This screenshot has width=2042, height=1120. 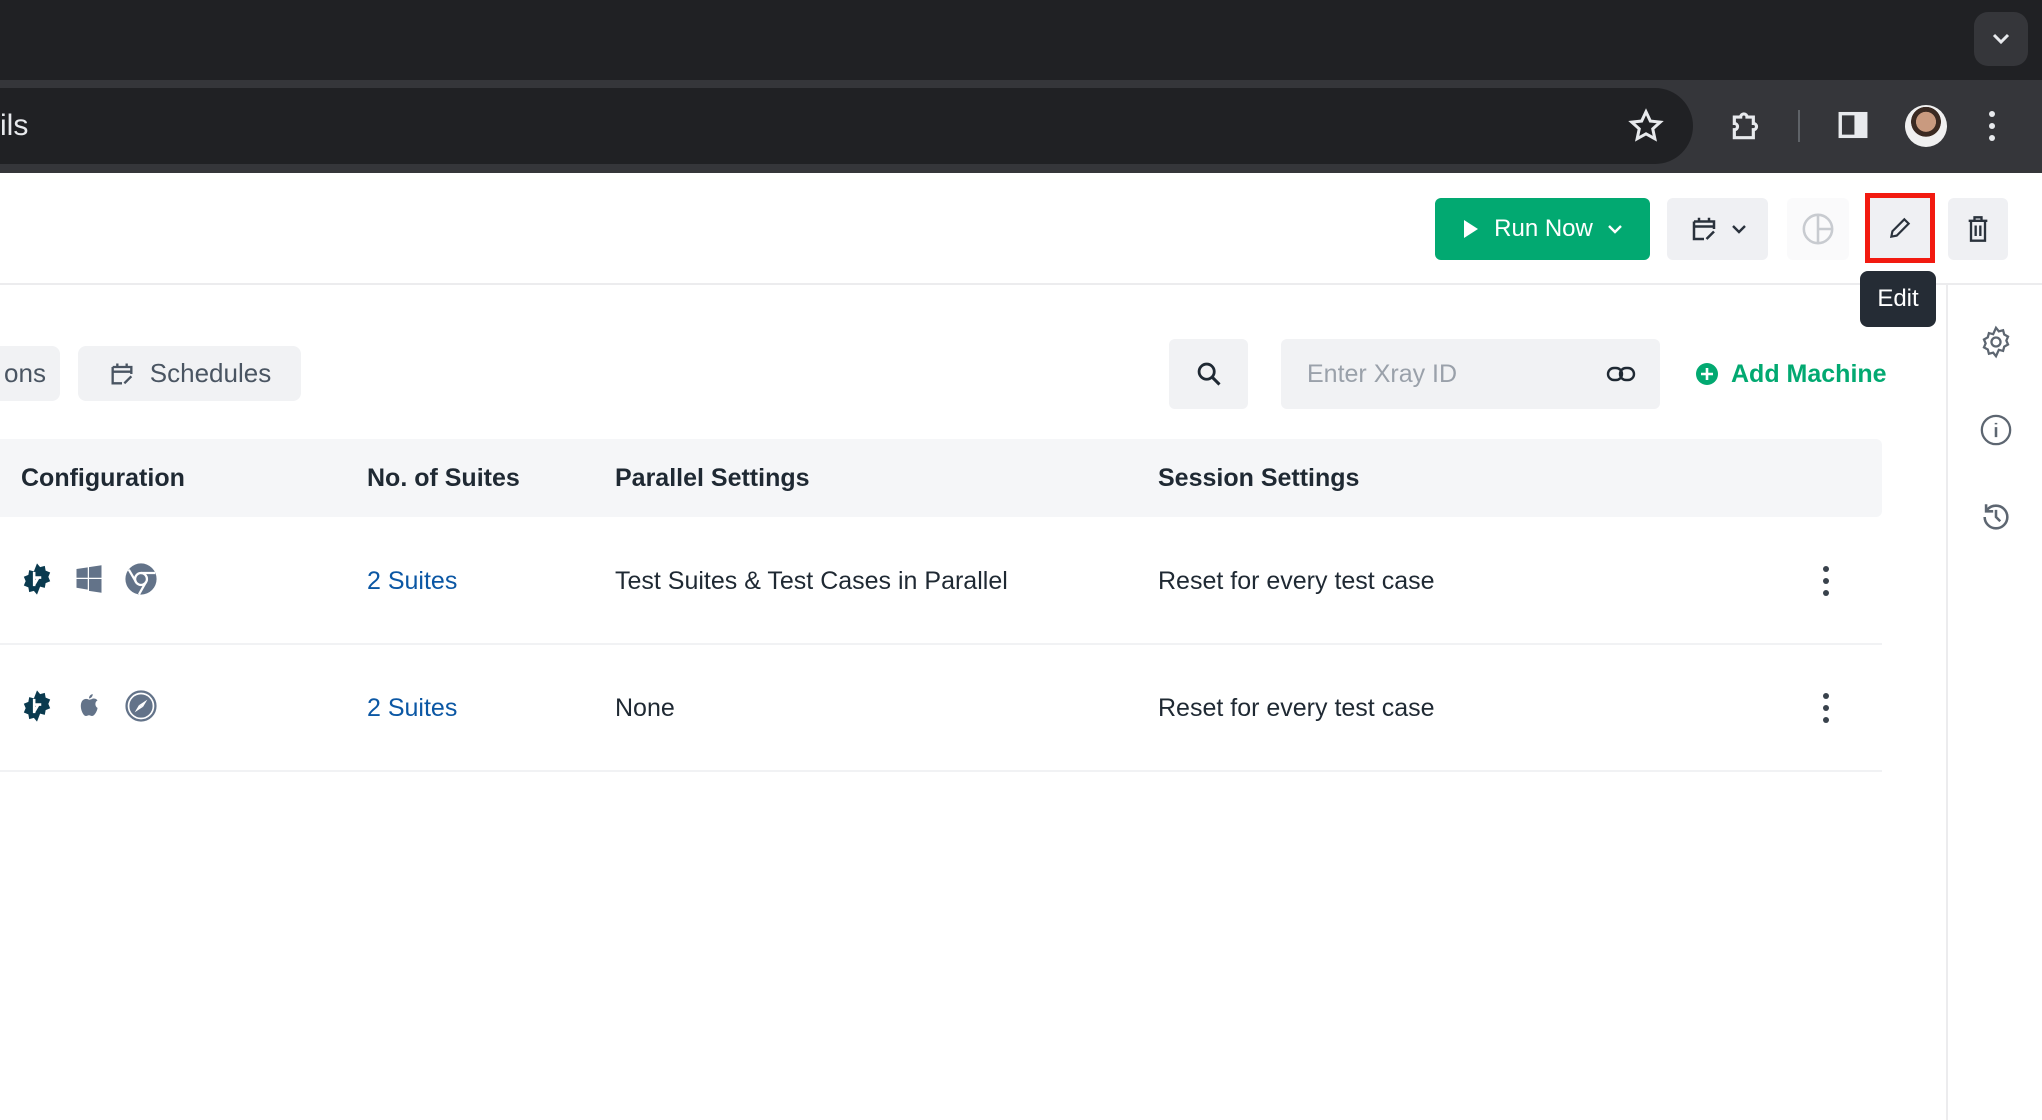 I want to click on parallel-settings: Test Suites & Test Cases in Parallel, so click(x=811, y=581).